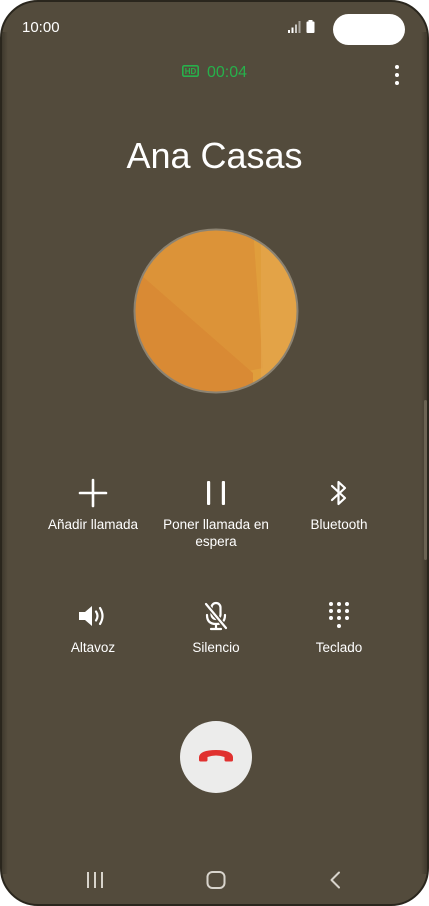  Describe the element at coordinates (216, 647) in the screenshot. I see `mute-label: Silencio` at that location.